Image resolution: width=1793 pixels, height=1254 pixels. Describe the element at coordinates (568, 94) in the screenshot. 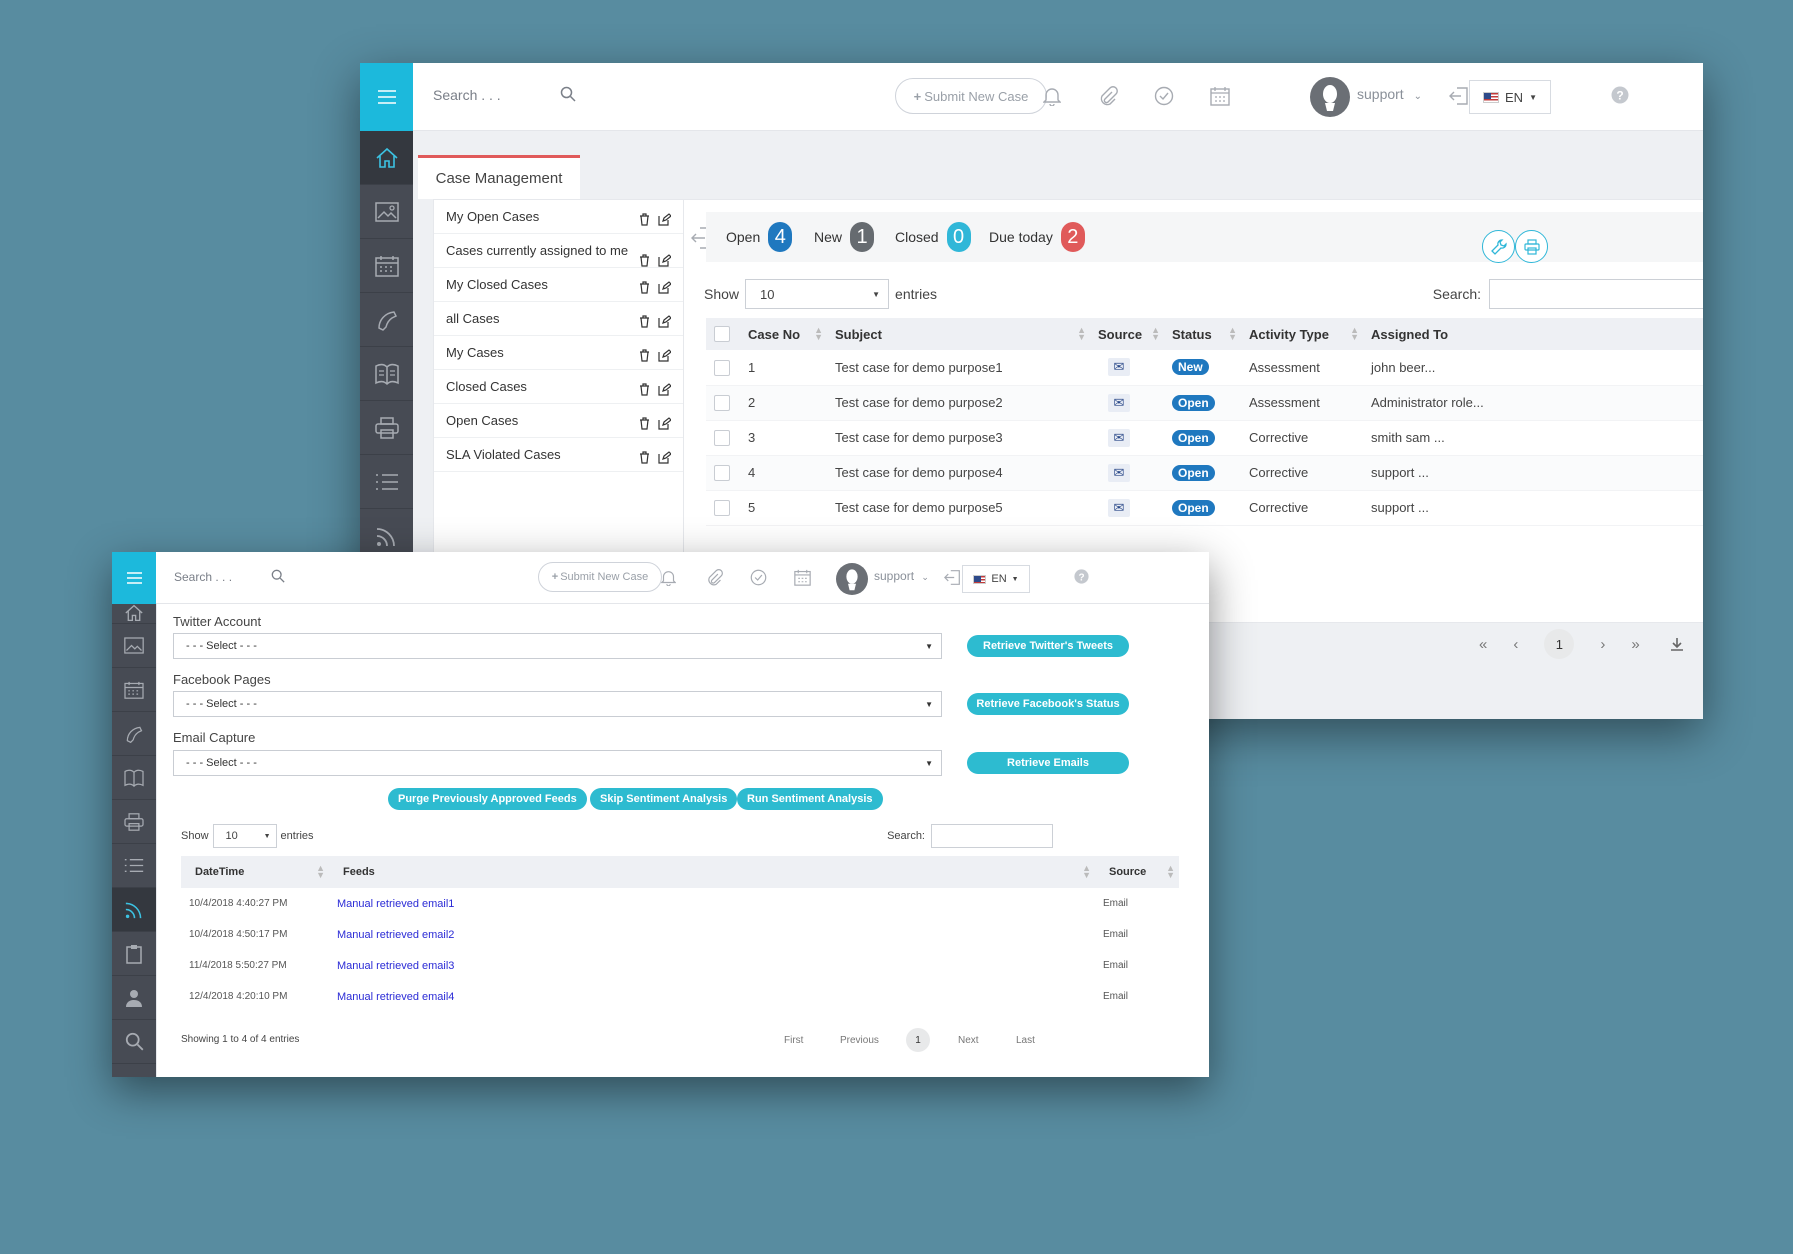

I see `search-icon` at that location.